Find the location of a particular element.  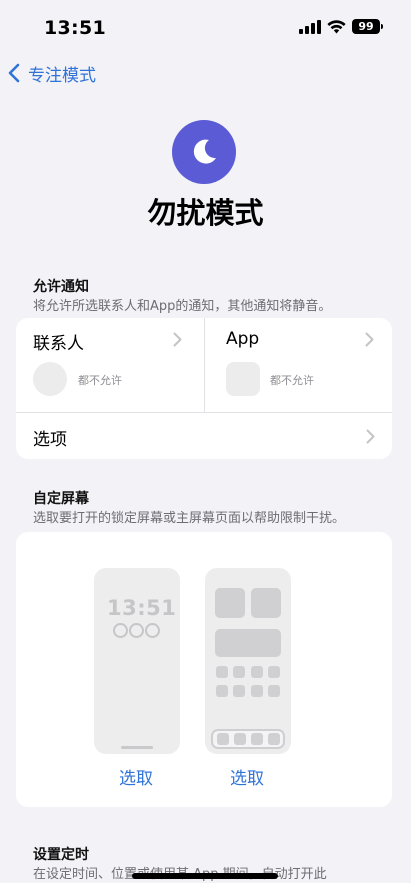

lock-screen-time: 13:51 is located at coordinates (142, 608).